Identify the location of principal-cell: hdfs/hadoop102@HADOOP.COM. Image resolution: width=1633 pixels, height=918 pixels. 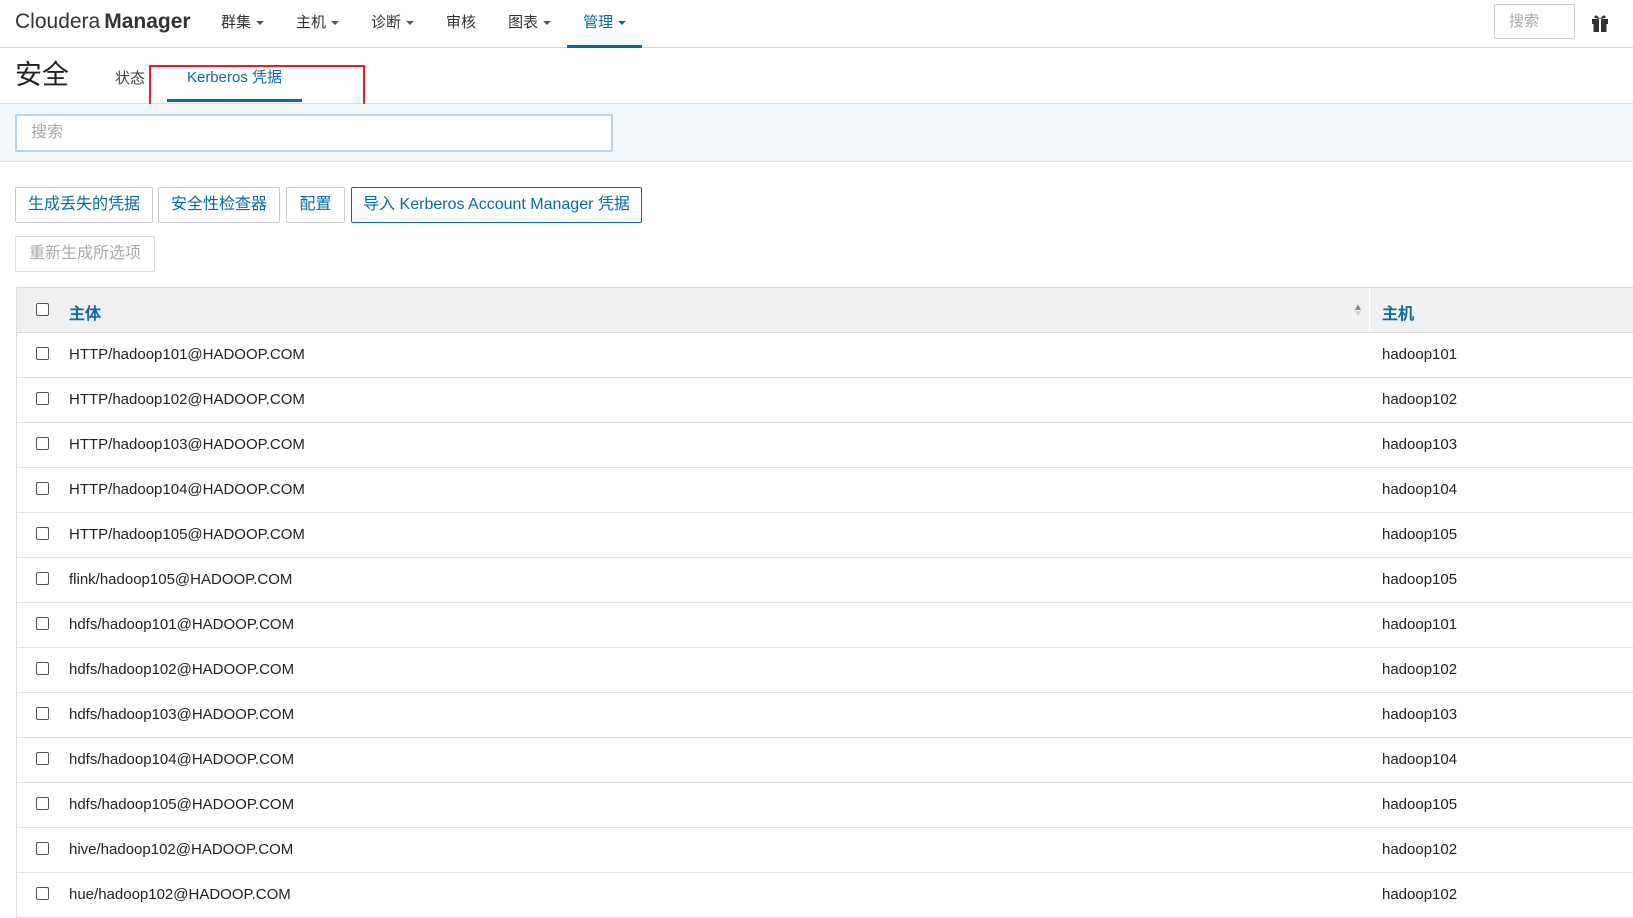
(182, 669).